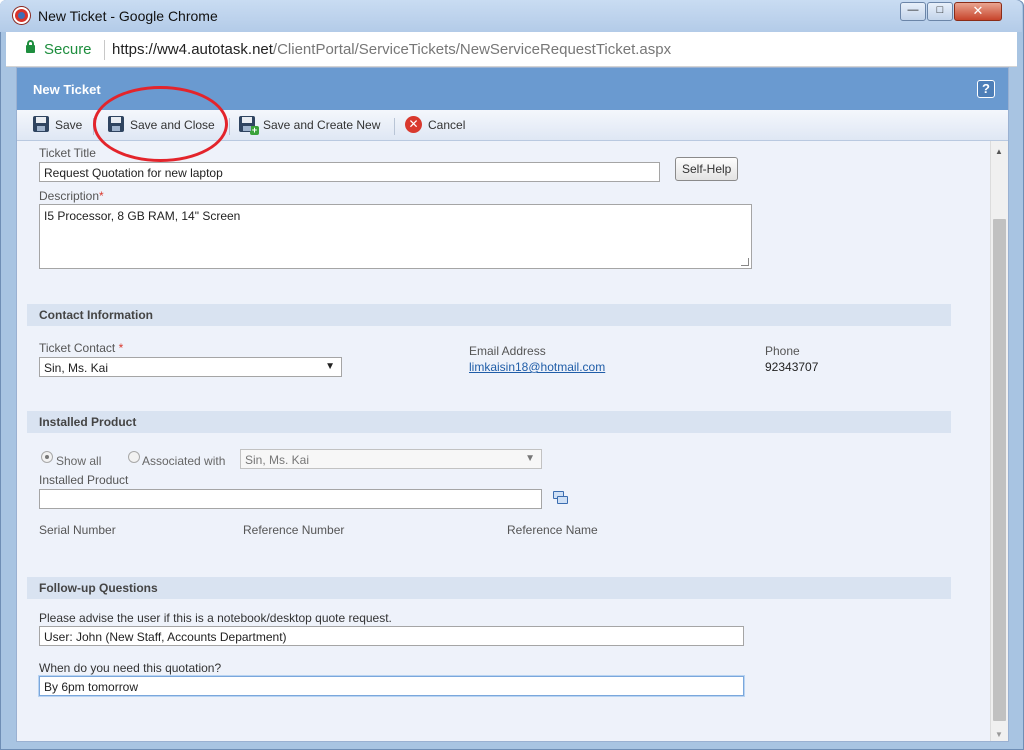 The image size is (1024, 750). Describe the element at coordinates (96, 315) in the screenshot. I see `contact-section-title: Contact Information` at that location.